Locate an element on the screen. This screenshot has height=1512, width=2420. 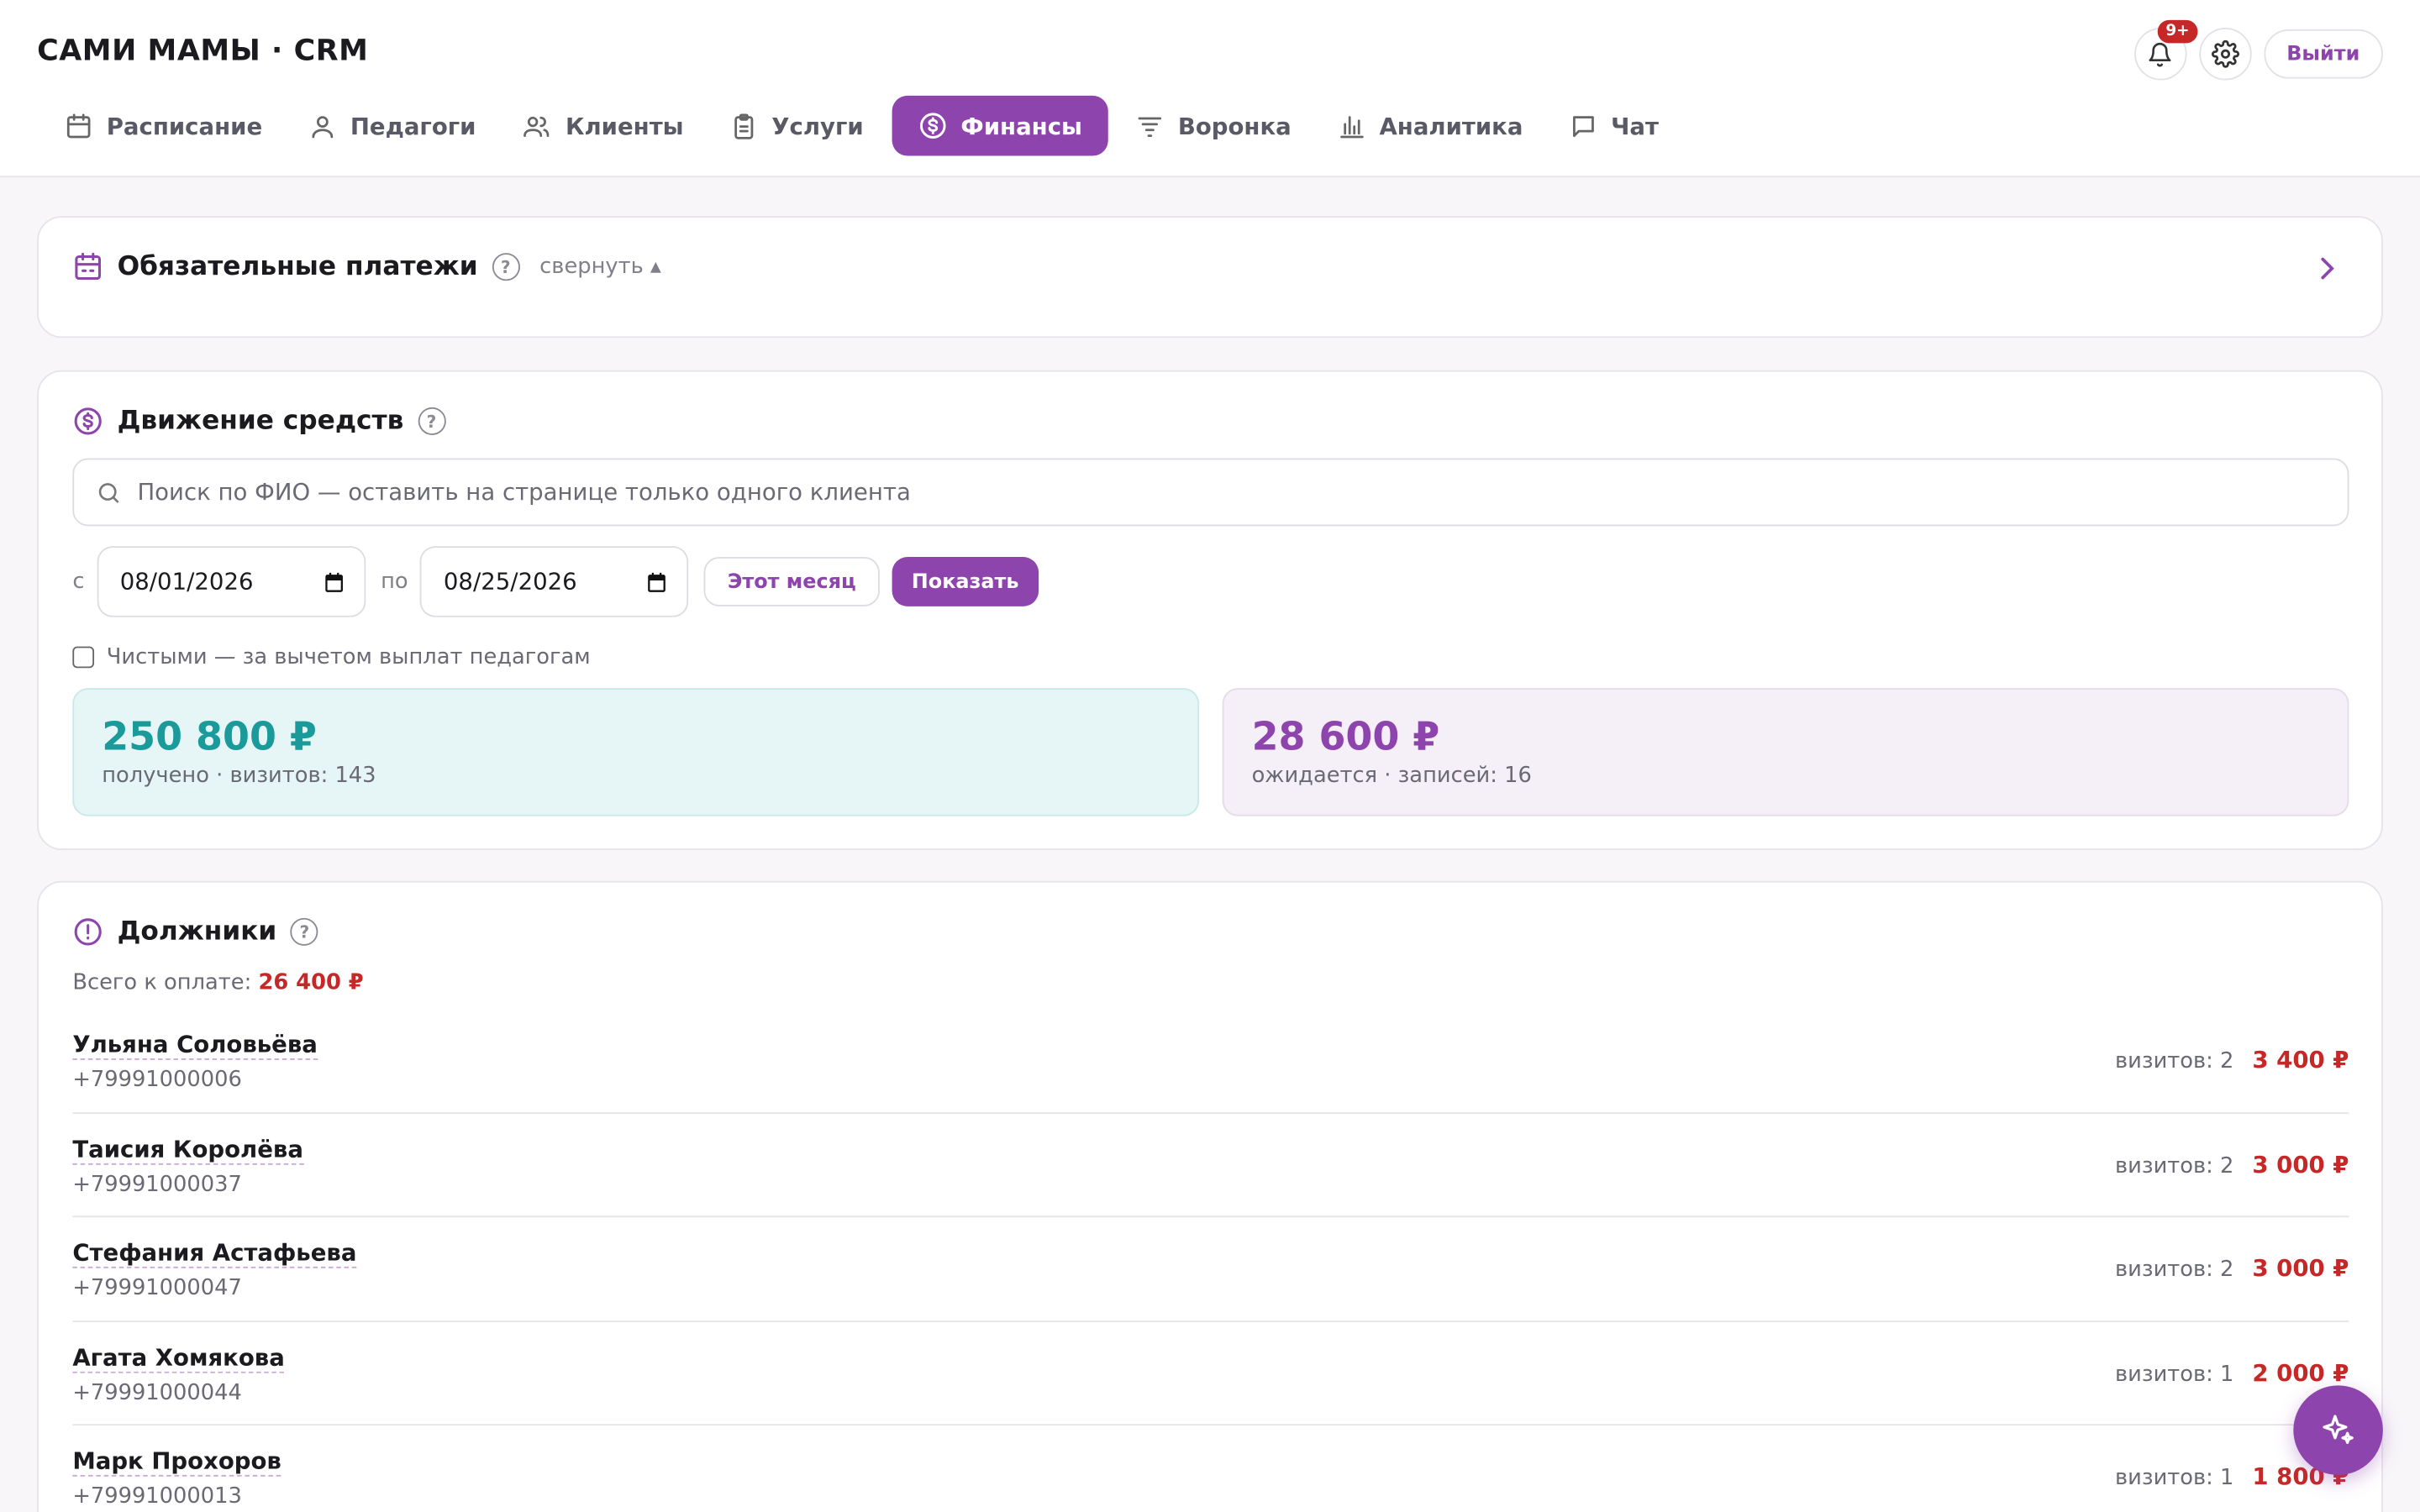
debtor-phone: +79991000006 is located at coordinates (157, 1080).